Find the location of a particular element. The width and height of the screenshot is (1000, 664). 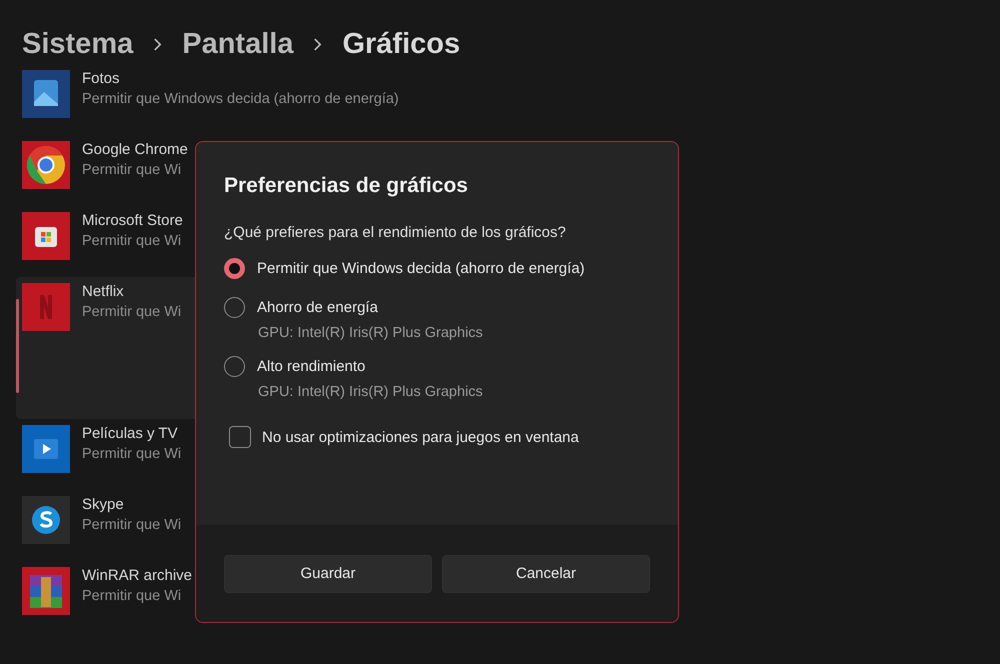

option-label: Ahorro de energía is located at coordinates (317, 307).